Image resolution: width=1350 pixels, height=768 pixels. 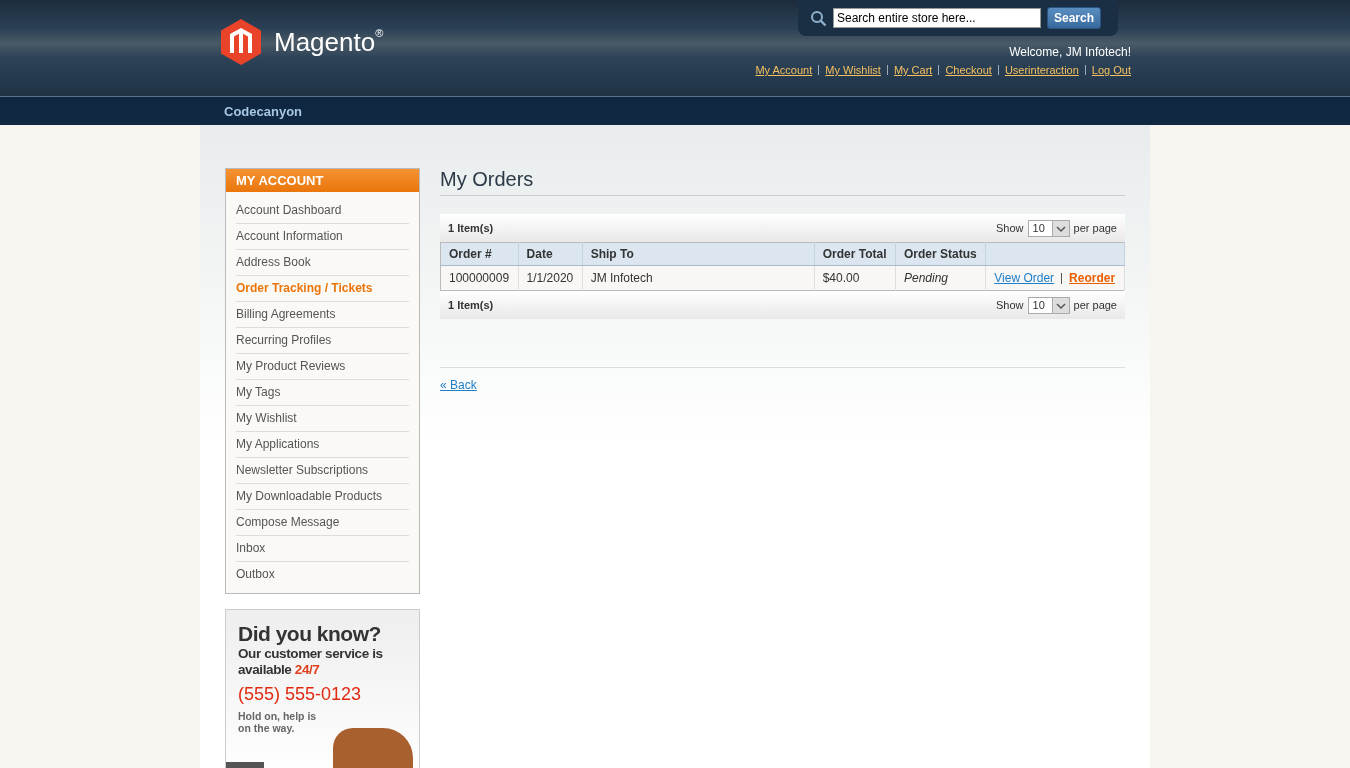 What do you see at coordinates (855, 278) in the screenshot?
I see `table-cell: $40.00` at bounding box center [855, 278].